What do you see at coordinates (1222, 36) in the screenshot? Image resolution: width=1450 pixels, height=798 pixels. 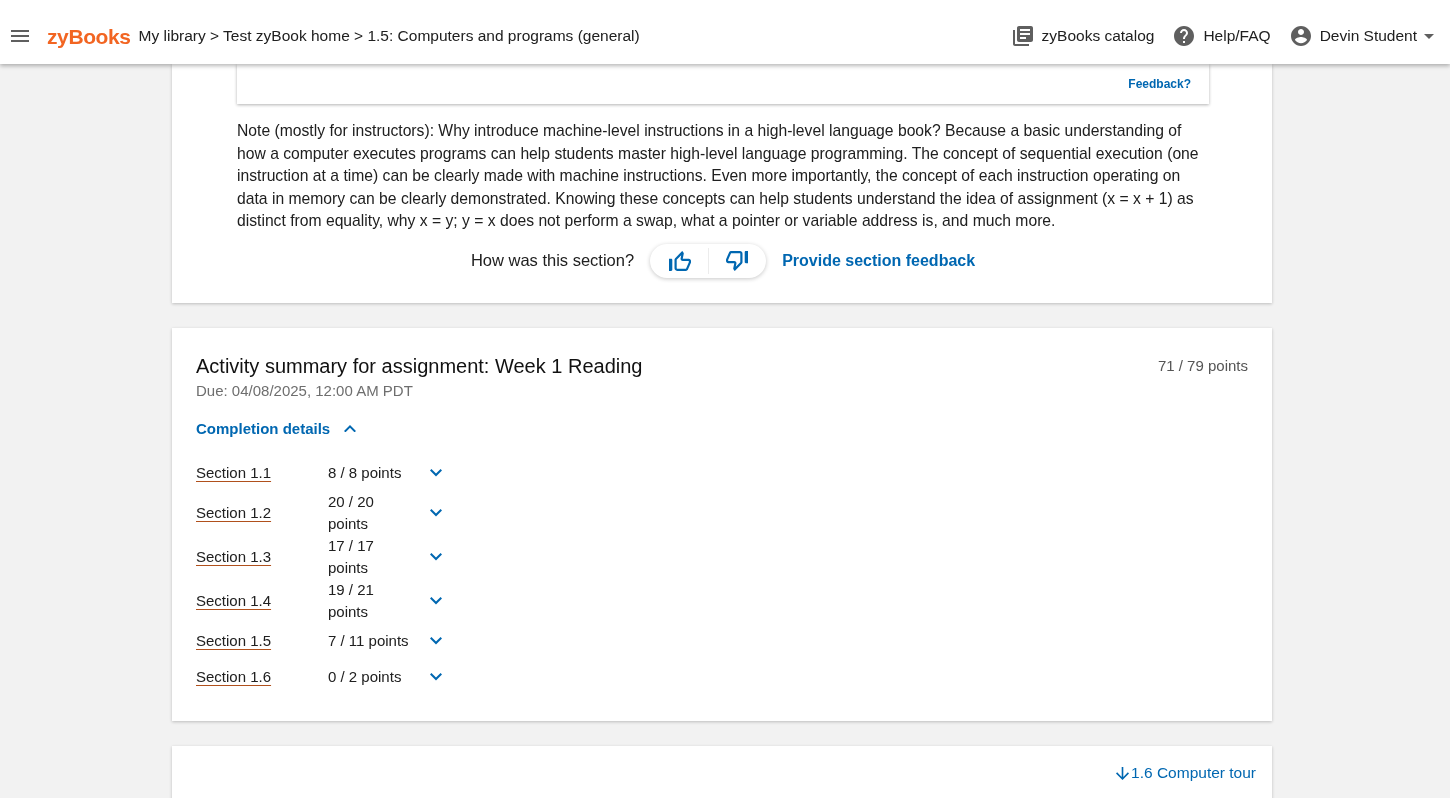 I see `help-link: Help/FAQ` at bounding box center [1222, 36].